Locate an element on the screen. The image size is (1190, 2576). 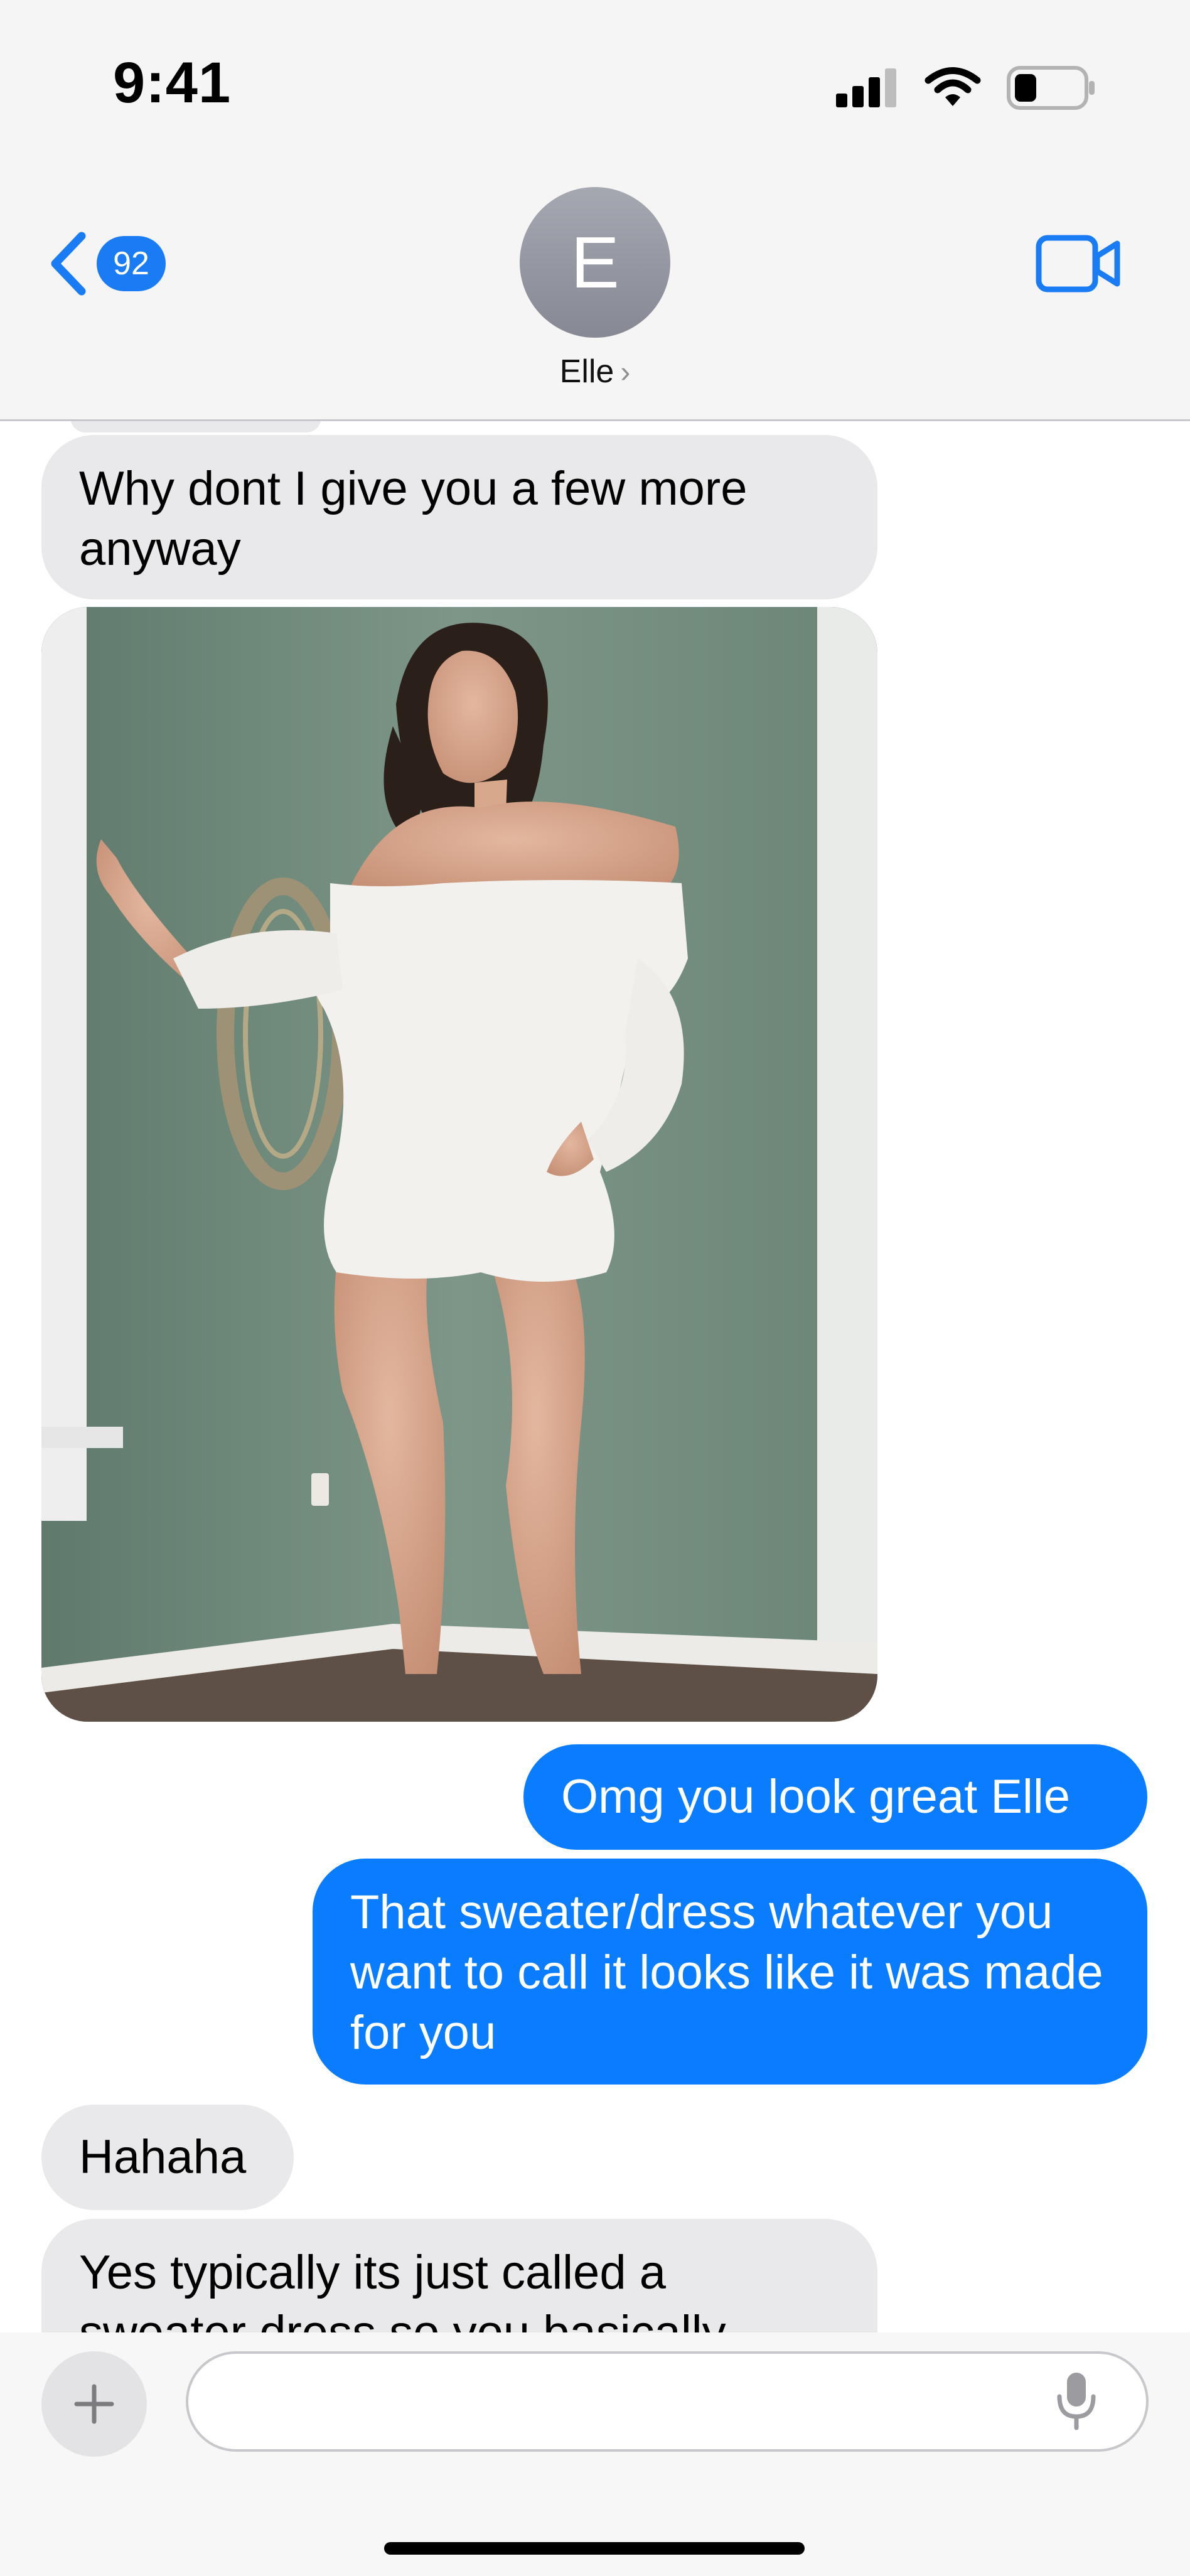
message-text: Hahaha is located at coordinates (163, 2157).